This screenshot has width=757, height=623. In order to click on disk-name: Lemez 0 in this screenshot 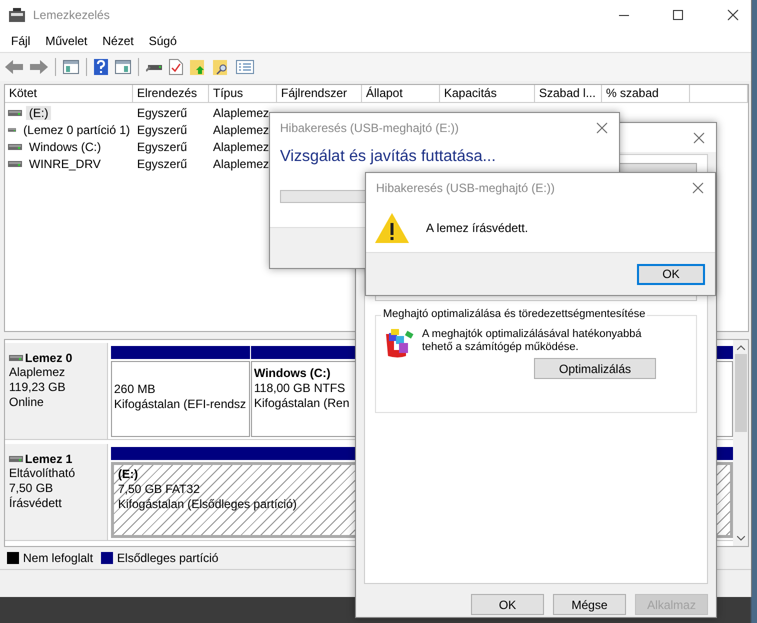, I will do `click(48, 358)`.